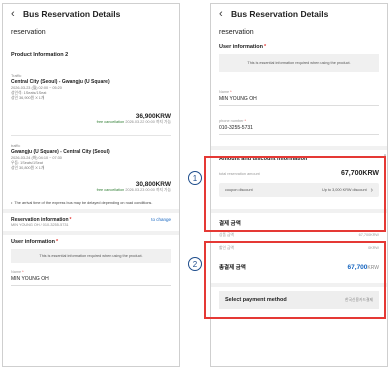 The width and height of the screenshot is (390, 370). I want to click on change-link: to change, so click(161, 219).